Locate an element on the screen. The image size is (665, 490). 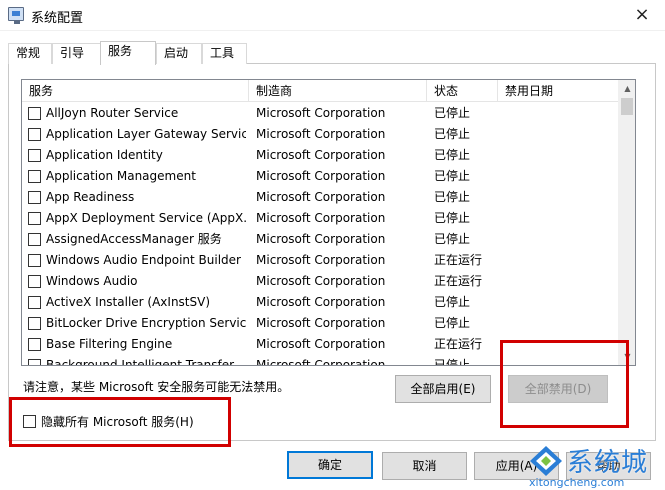
window-title: 系统配置 is located at coordinates (57, 18).